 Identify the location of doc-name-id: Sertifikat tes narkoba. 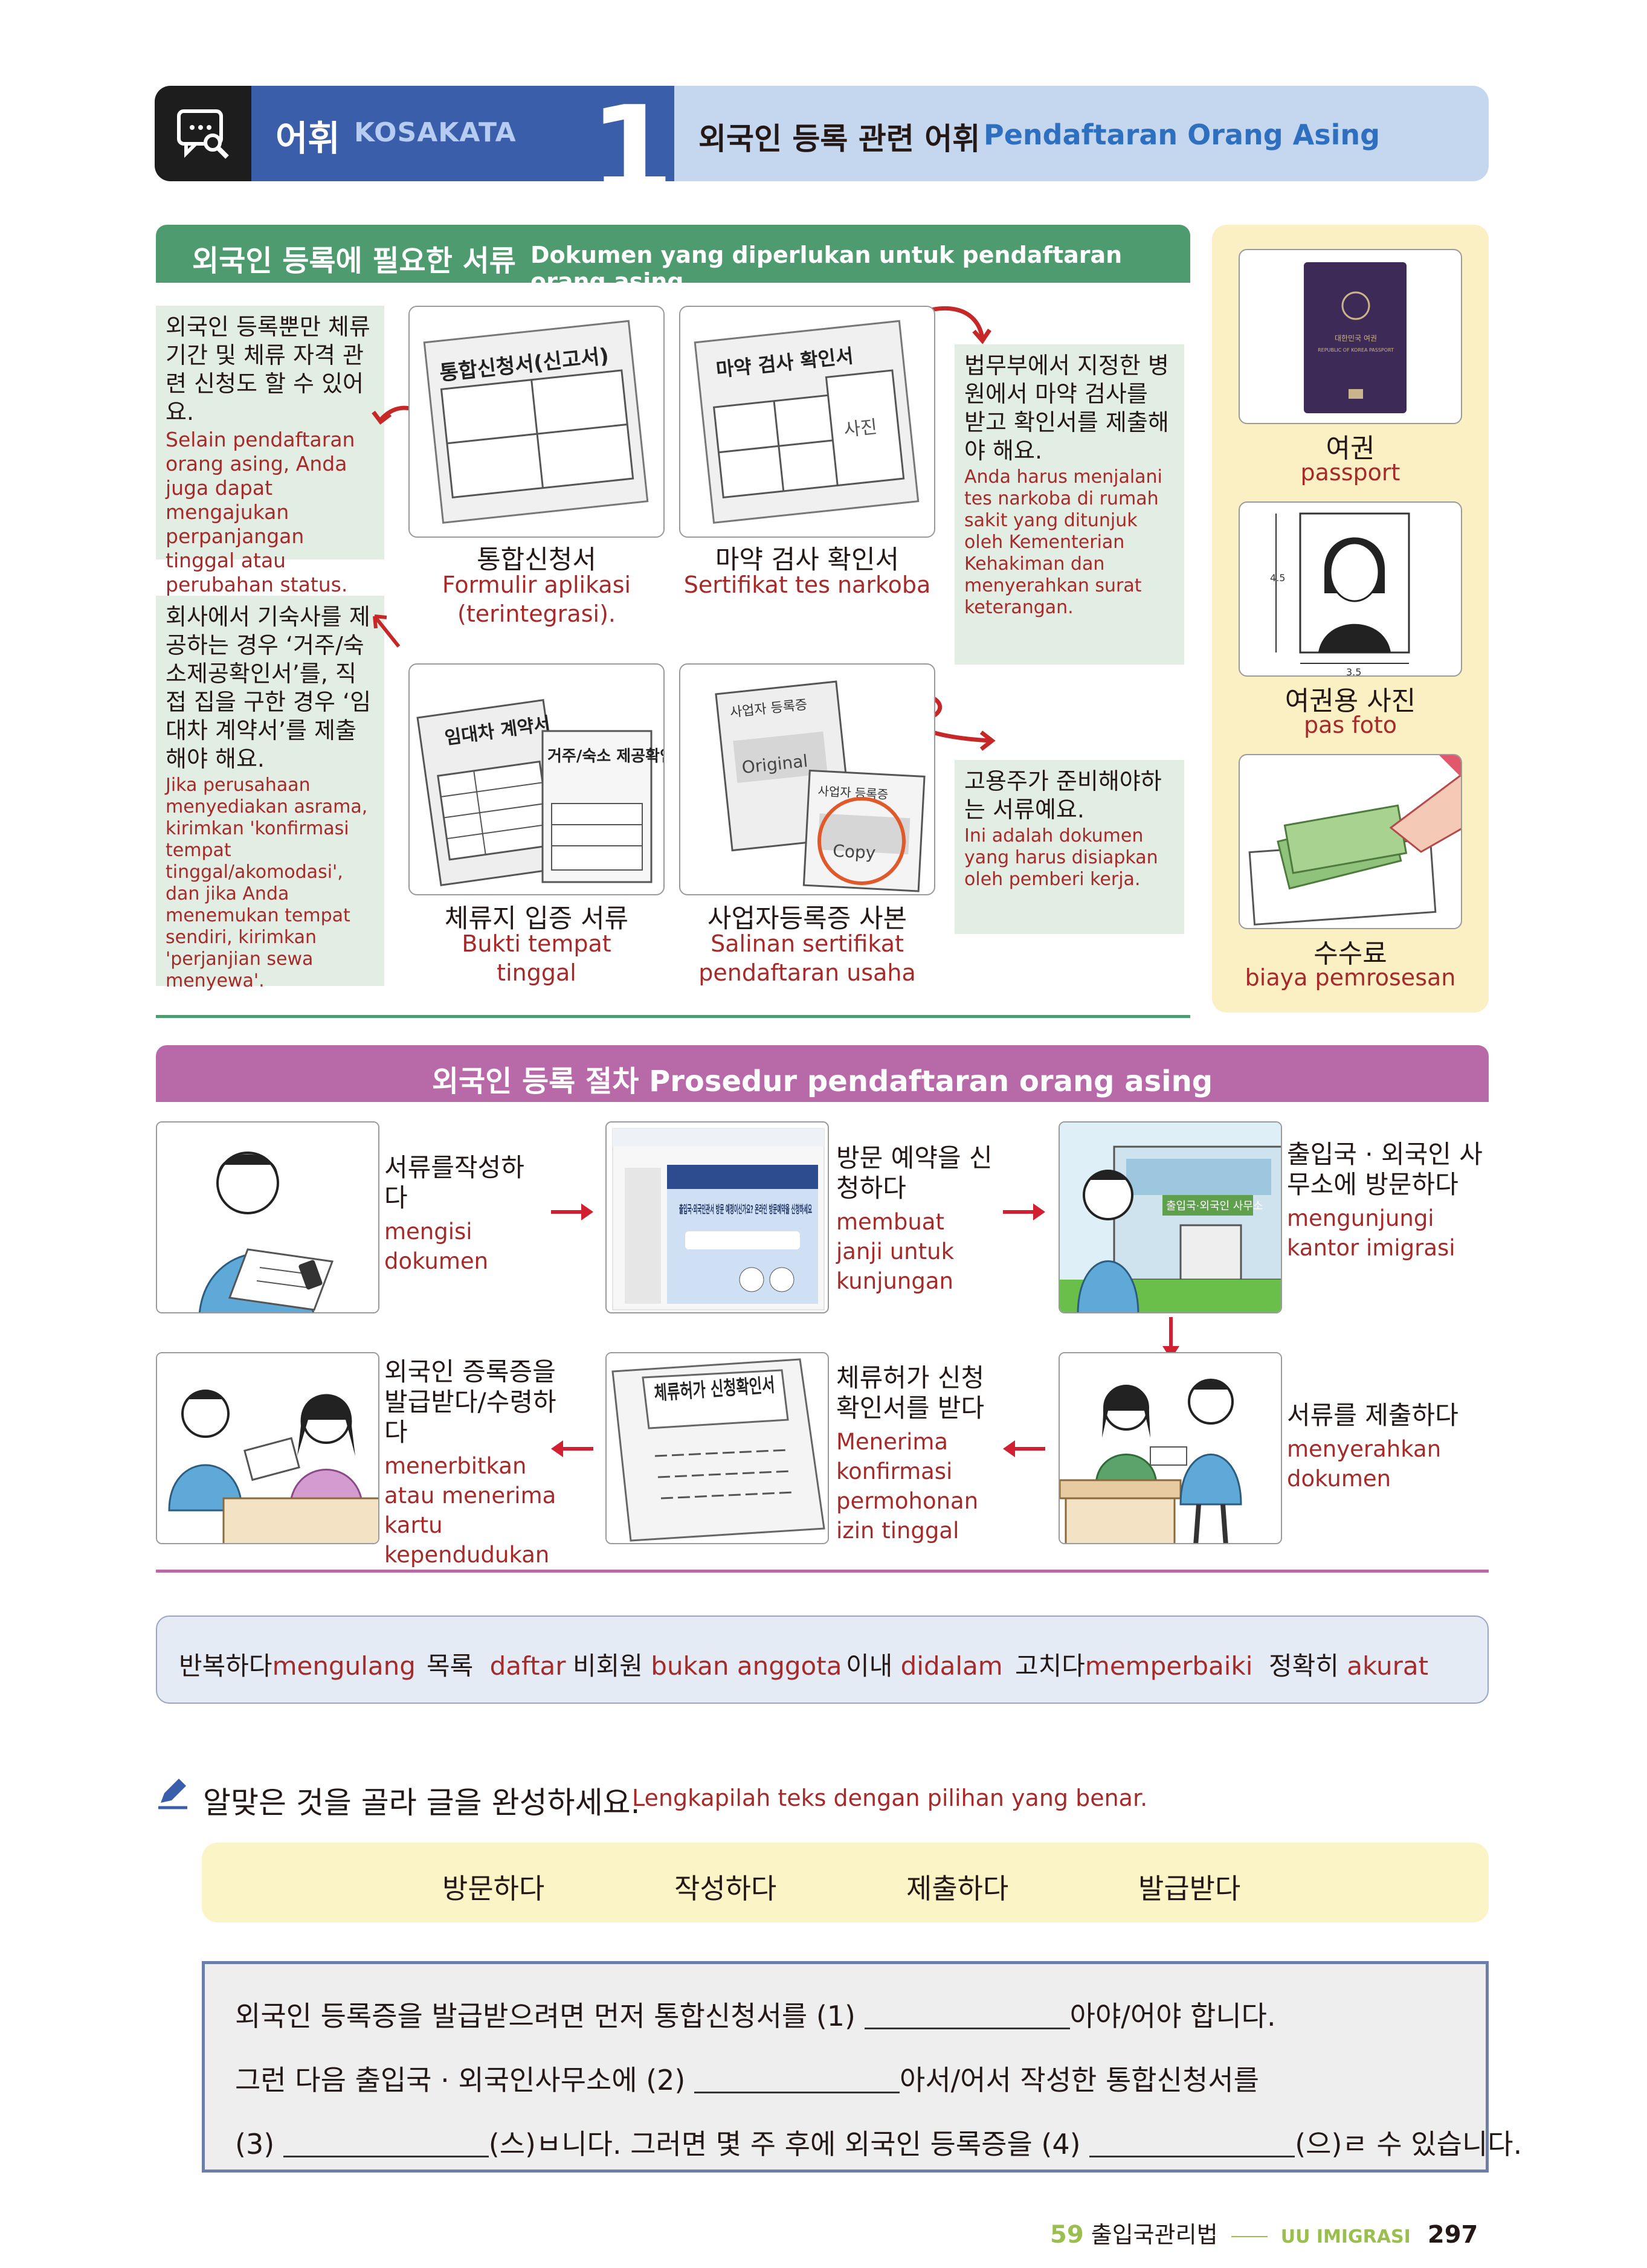
(807, 585).